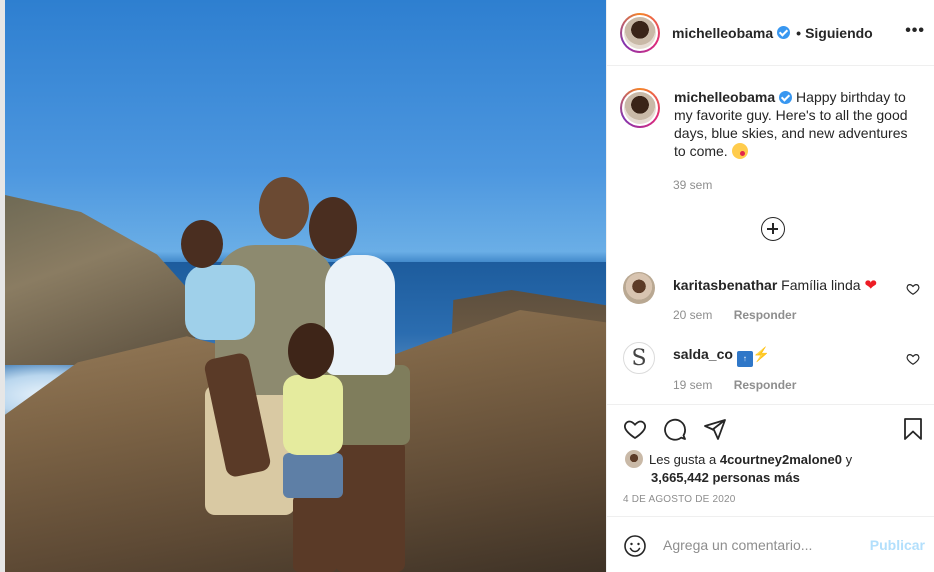 Image resolution: width=934 pixels, height=572 pixels. Describe the element at coordinates (313, 475) in the screenshot. I see `photo-kid2-shorts` at that location.